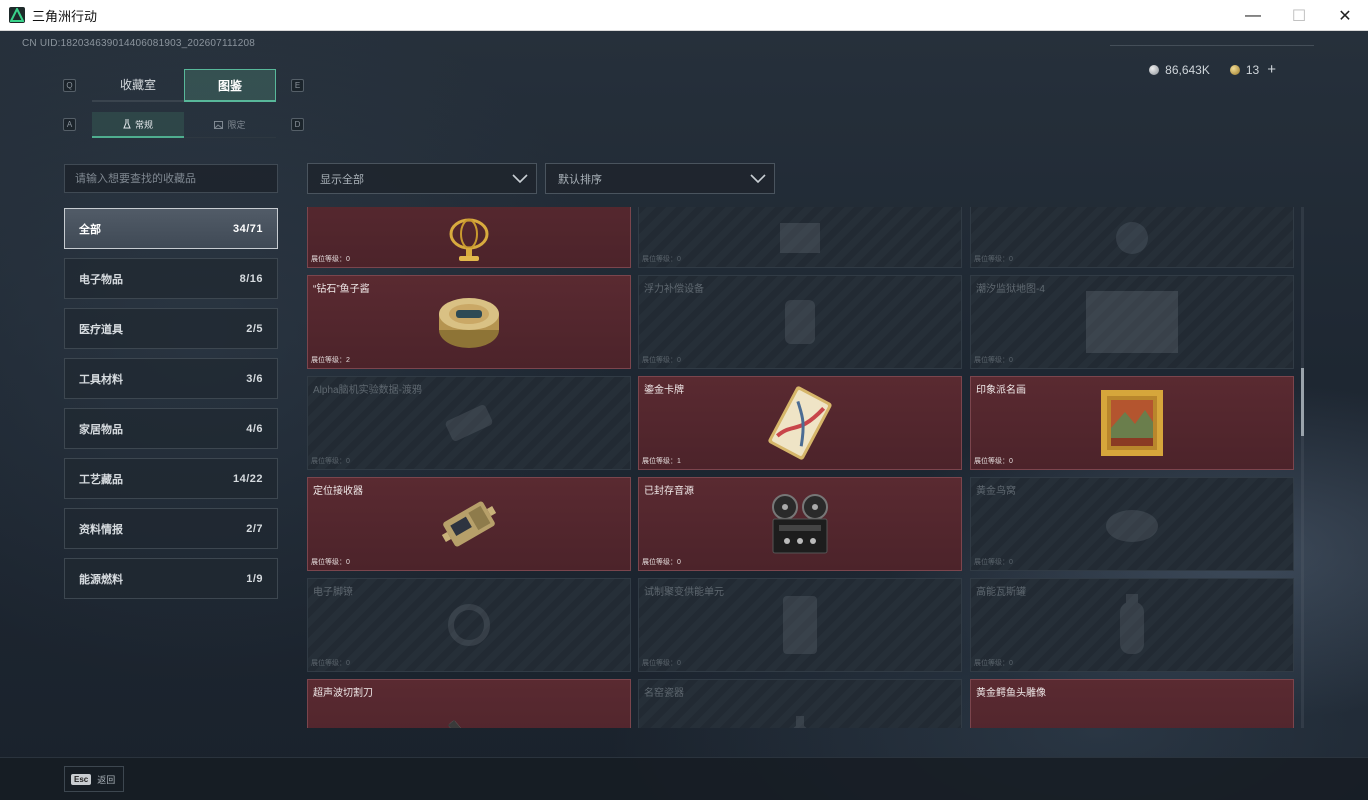  Describe the element at coordinates (996, 491) in the screenshot. I see `collectible-name: 黄金鸟窝` at that location.